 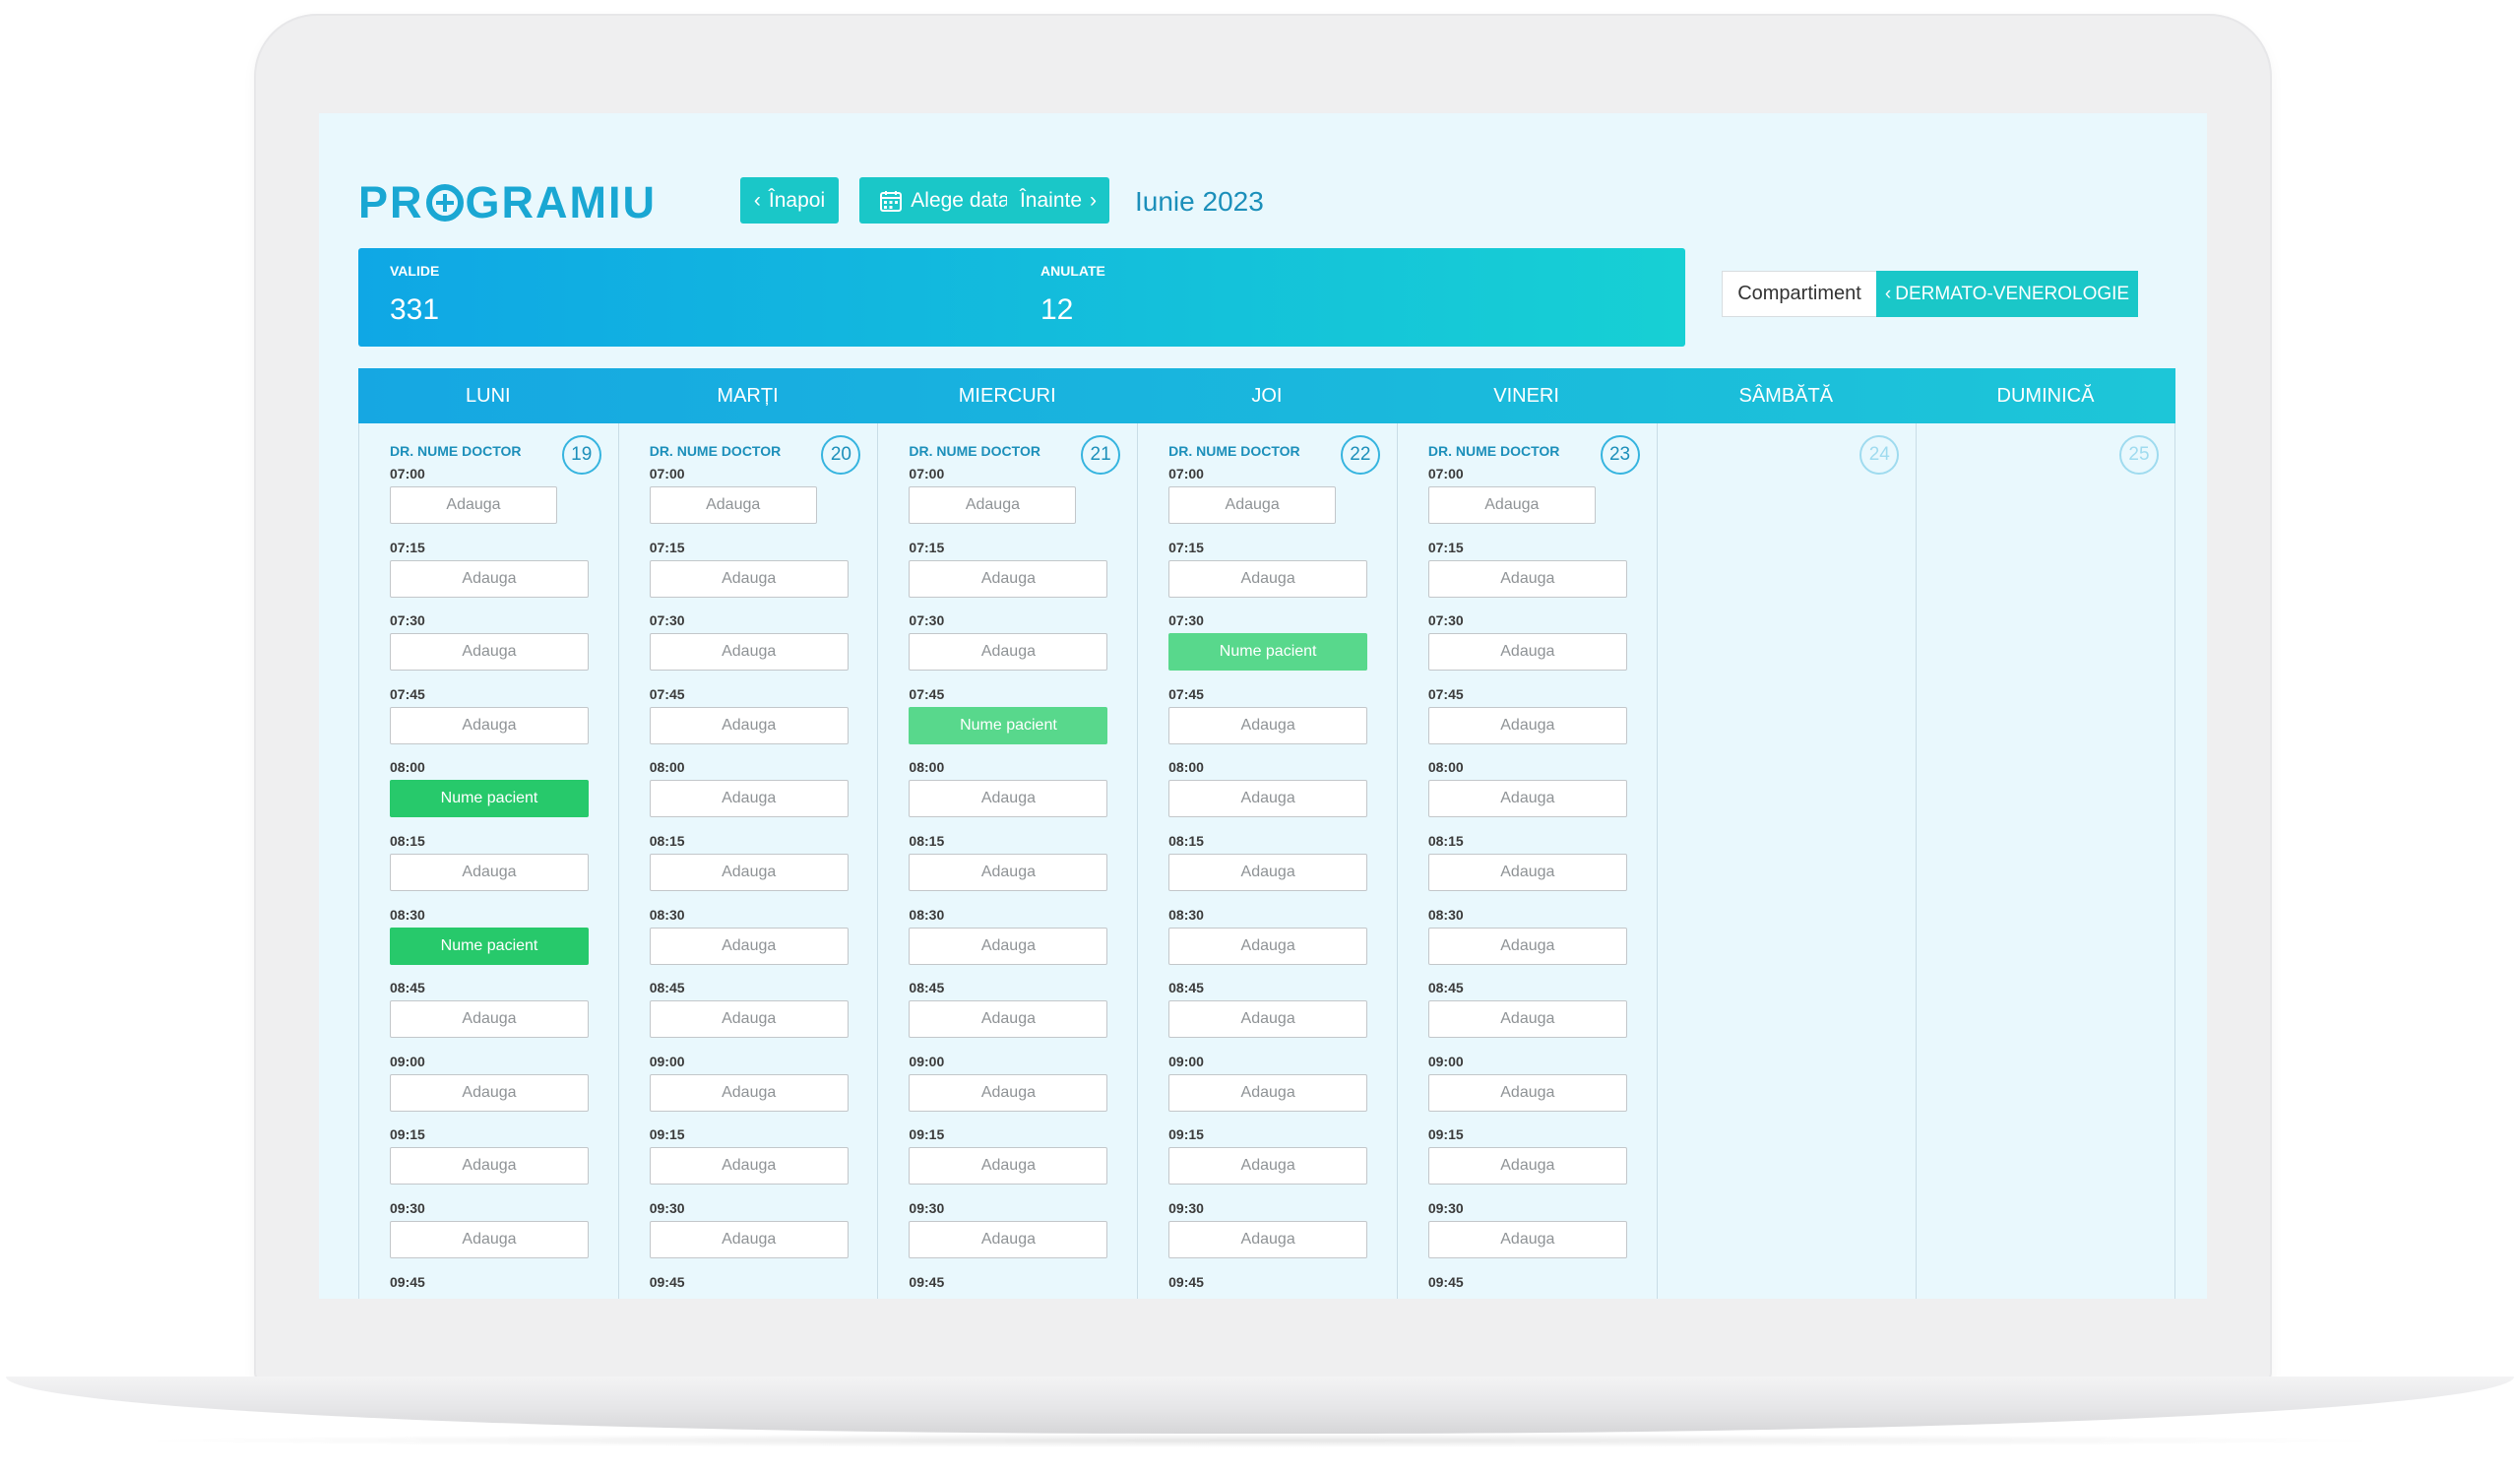 I want to click on forward-button: Înainte ›, so click(x=1058, y=201).